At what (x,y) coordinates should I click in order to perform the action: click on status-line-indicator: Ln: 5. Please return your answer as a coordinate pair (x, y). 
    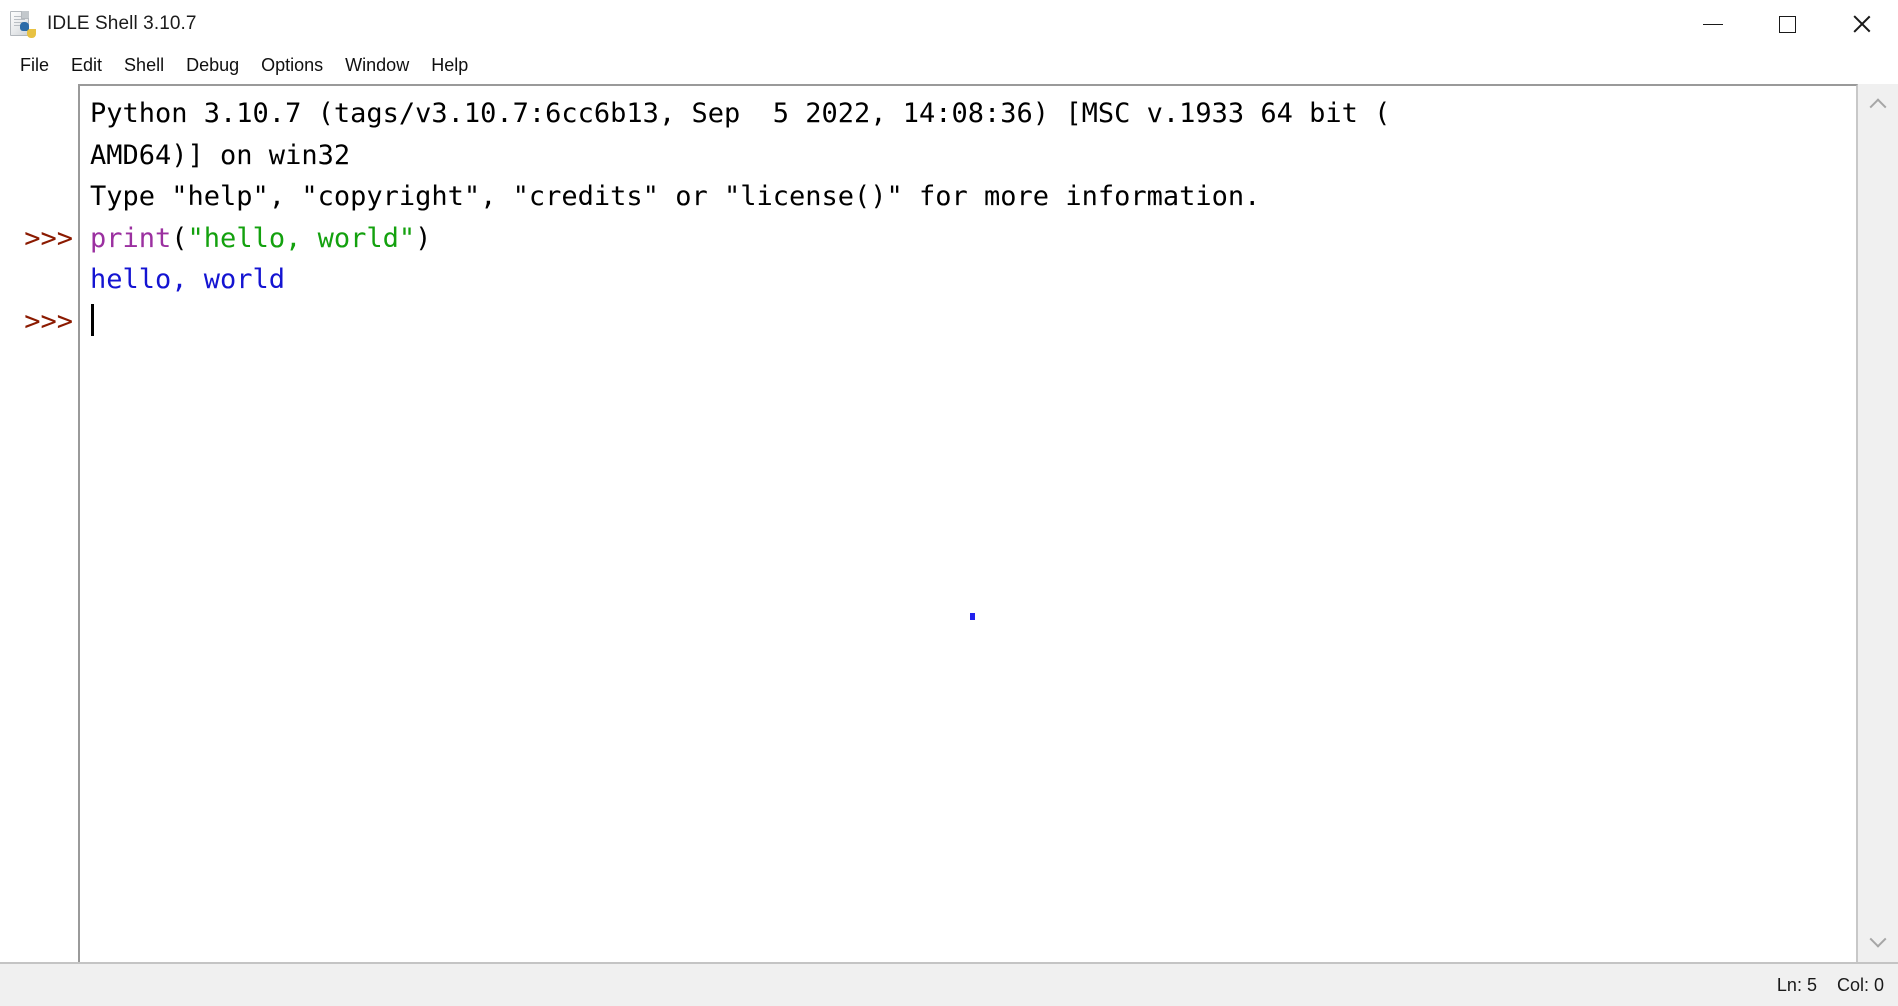
    Looking at the image, I should click on (1796, 984).